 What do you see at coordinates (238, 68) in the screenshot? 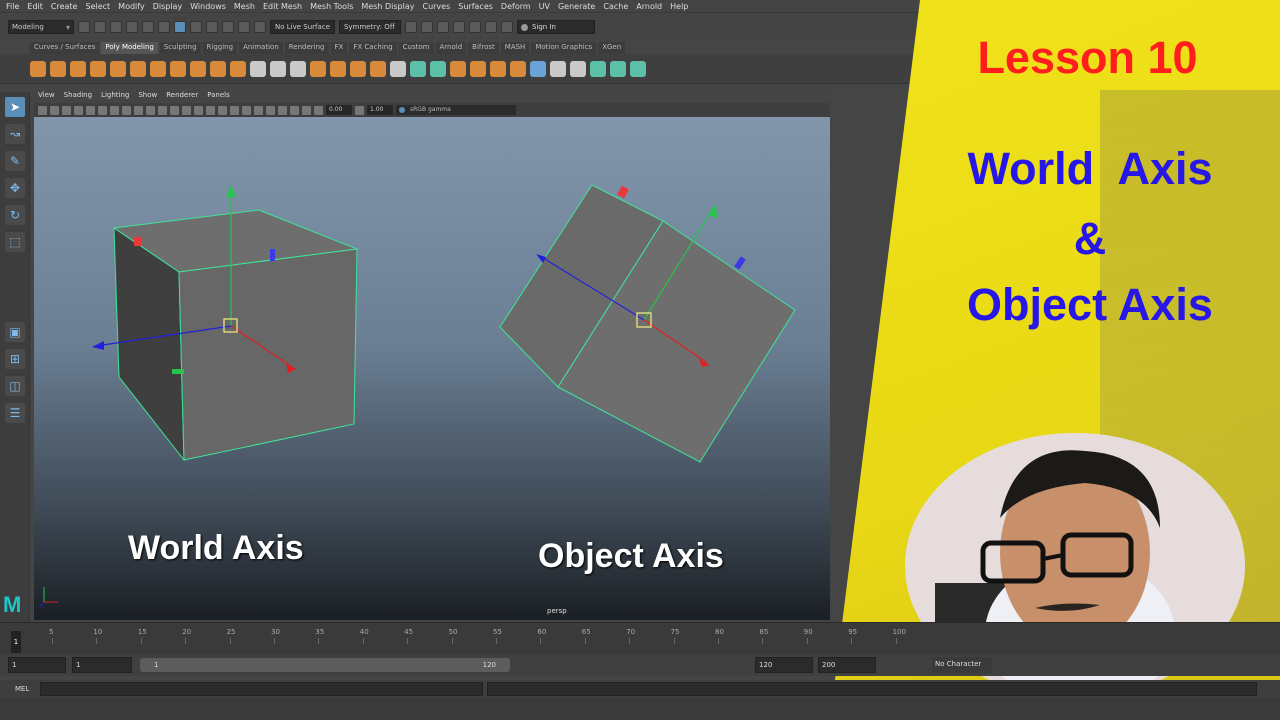
I see `svg-icon` at bounding box center [238, 68].